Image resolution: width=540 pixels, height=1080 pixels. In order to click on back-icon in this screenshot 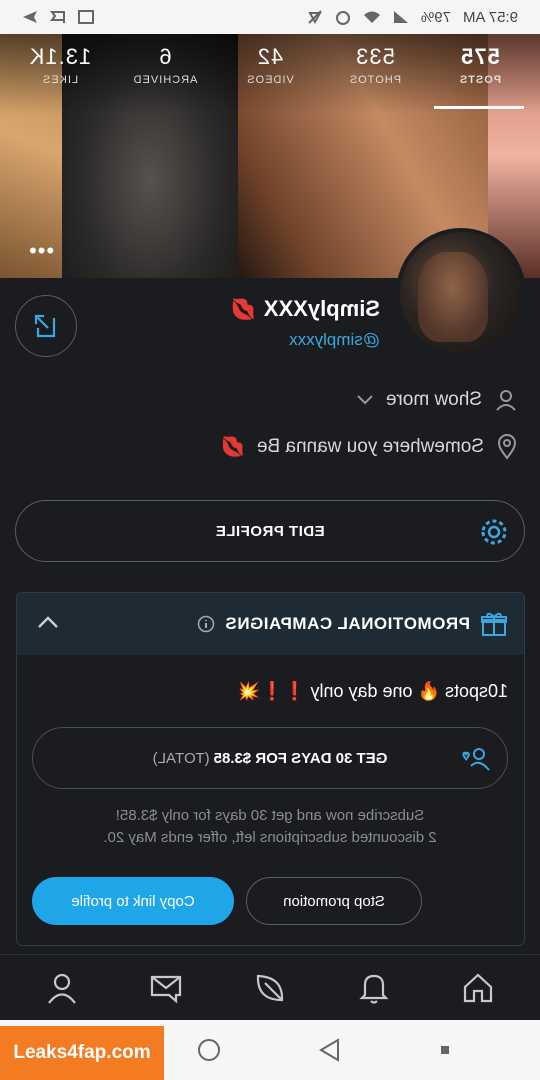, I will do `click(331, 1050)`.